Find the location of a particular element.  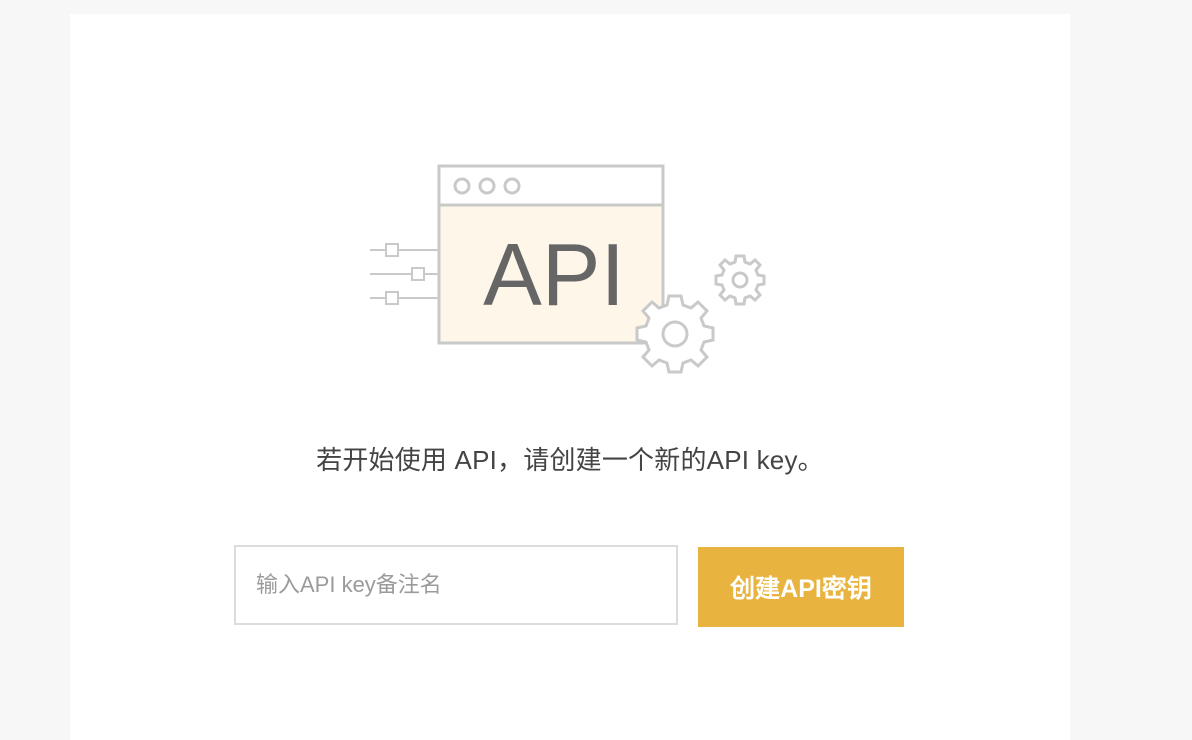

window-dots-icon is located at coordinates (487, 186).